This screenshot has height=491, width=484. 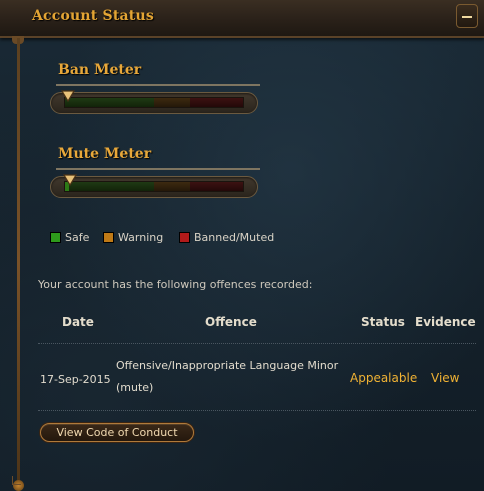 What do you see at coordinates (117, 432) in the screenshot?
I see `view-code-of-conduct-button: View Code of Conduct` at bounding box center [117, 432].